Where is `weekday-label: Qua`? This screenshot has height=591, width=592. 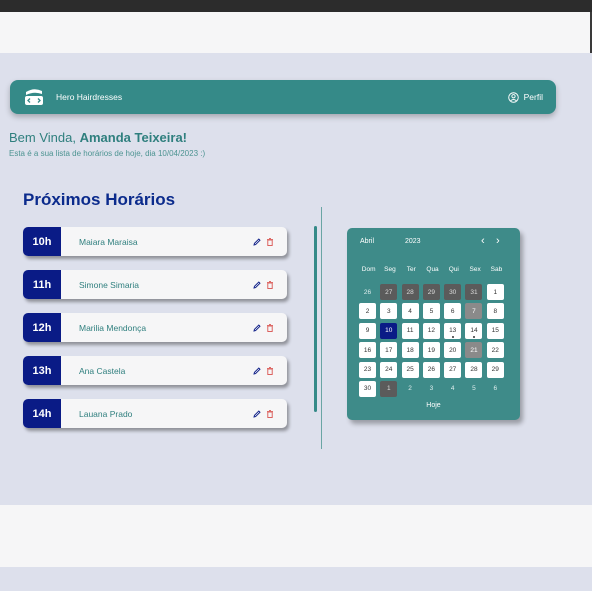
weekday-label: Qua is located at coordinates (432, 269).